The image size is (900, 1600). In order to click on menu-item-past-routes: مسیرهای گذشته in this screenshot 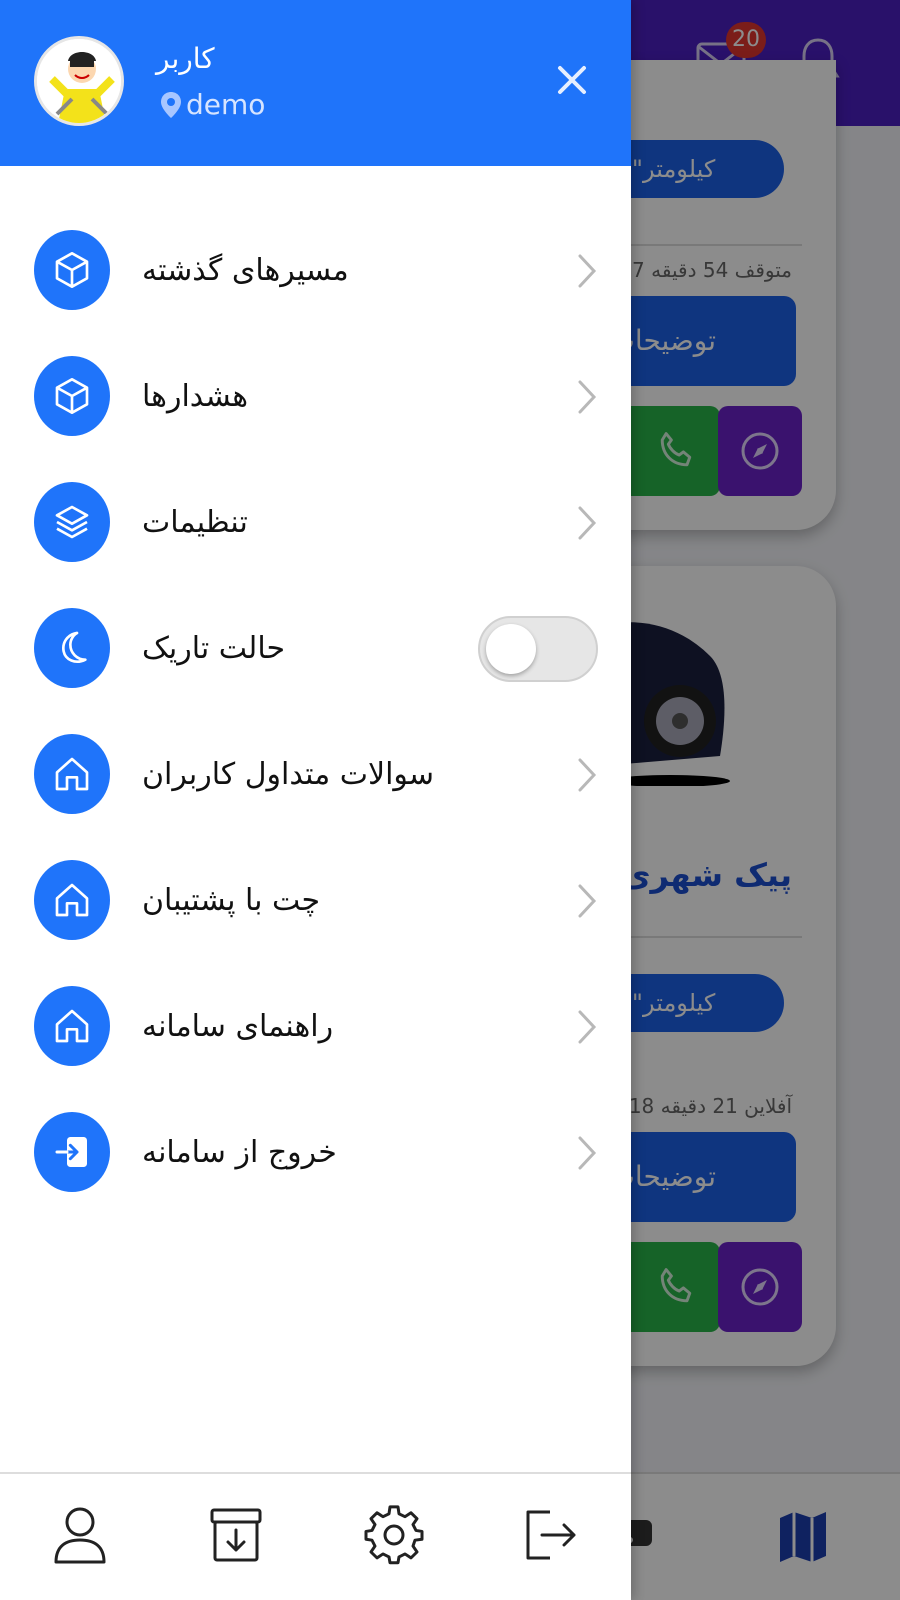, I will do `click(315, 271)`.